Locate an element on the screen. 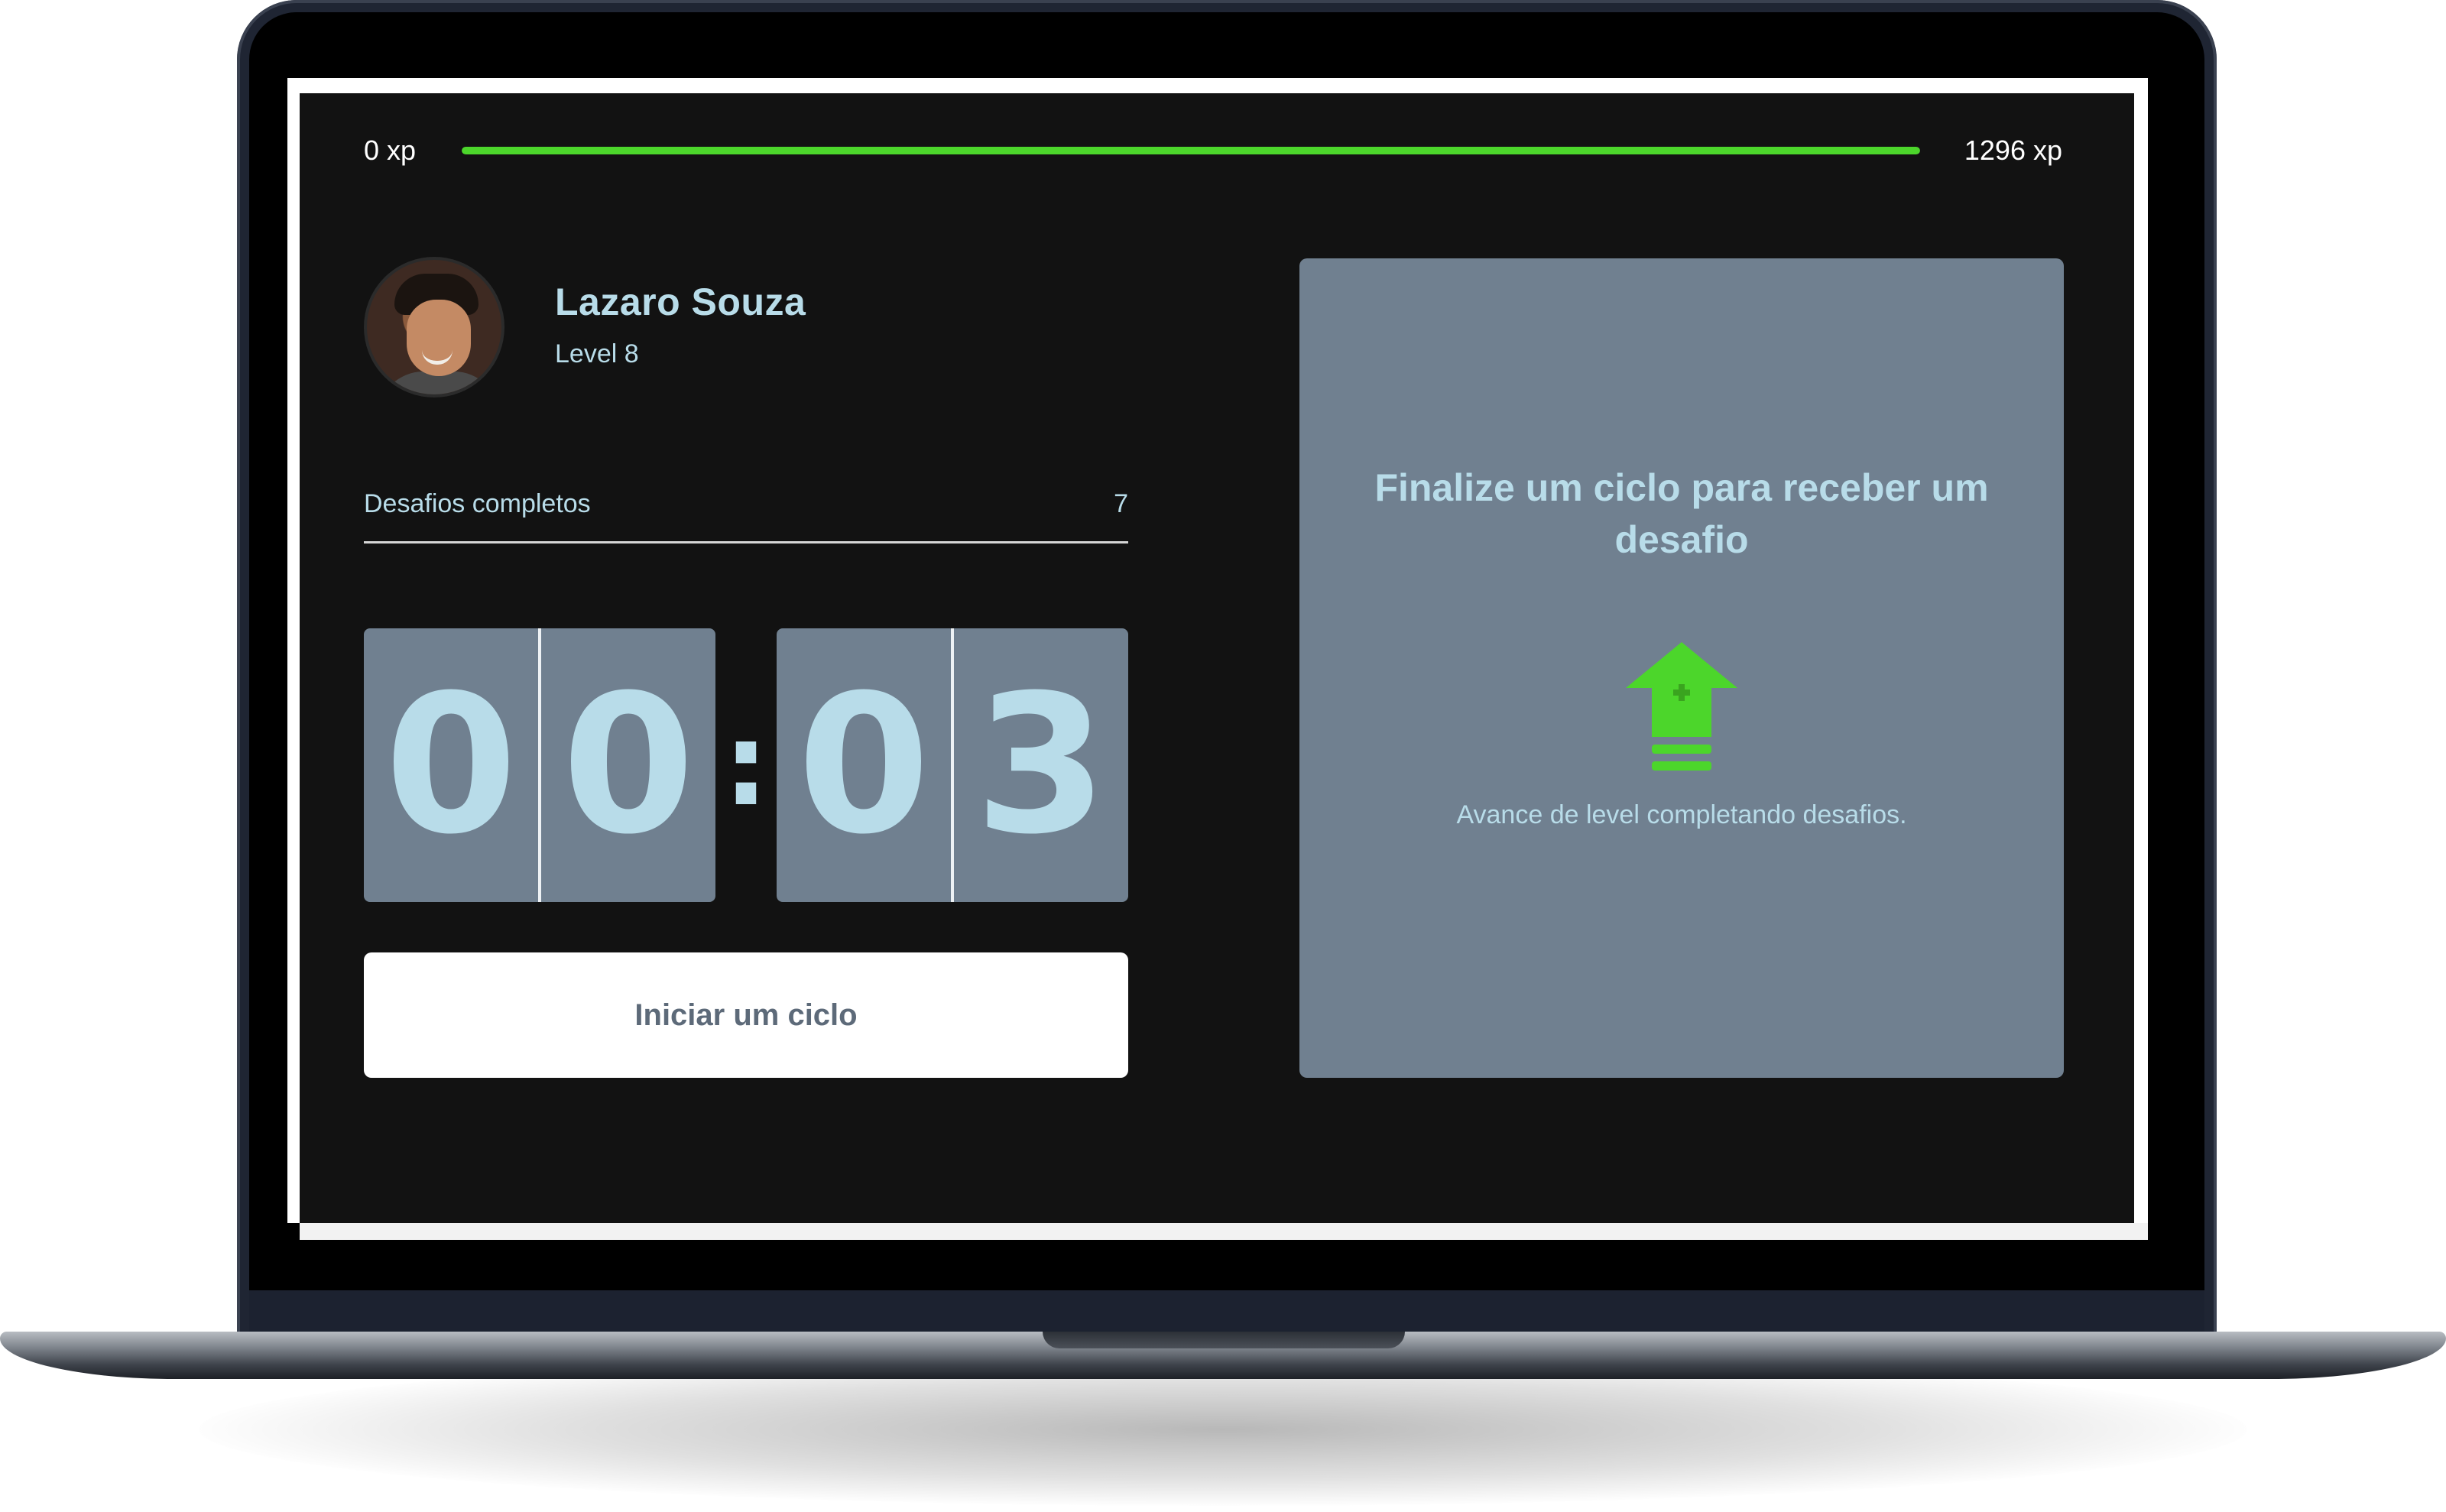  minute-digit-ones: 0 is located at coordinates (628, 765).